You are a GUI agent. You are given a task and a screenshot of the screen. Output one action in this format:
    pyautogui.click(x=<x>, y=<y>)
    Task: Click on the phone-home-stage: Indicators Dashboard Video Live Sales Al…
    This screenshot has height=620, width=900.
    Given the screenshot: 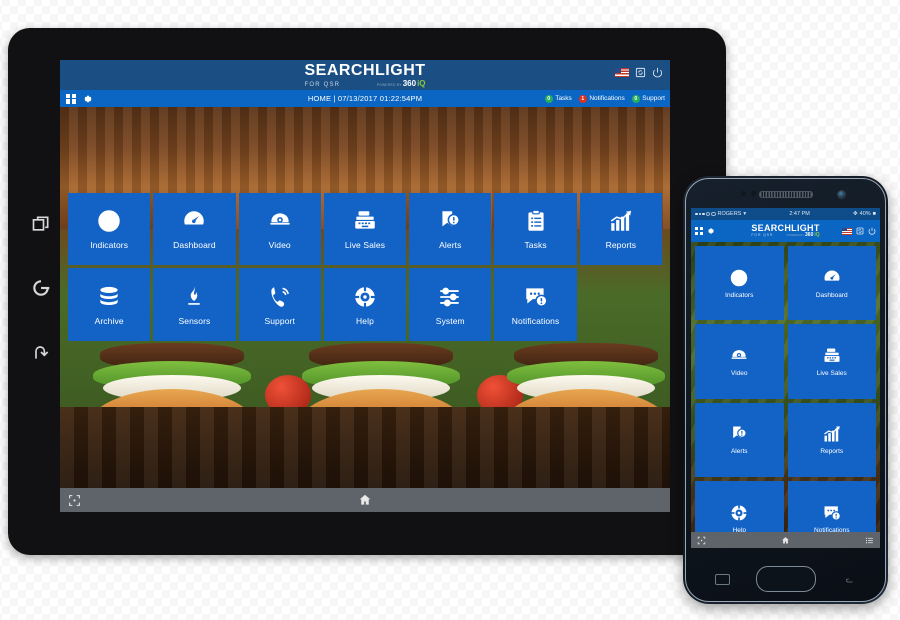 What is the action you would take?
    pyautogui.click(x=785, y=395)
    